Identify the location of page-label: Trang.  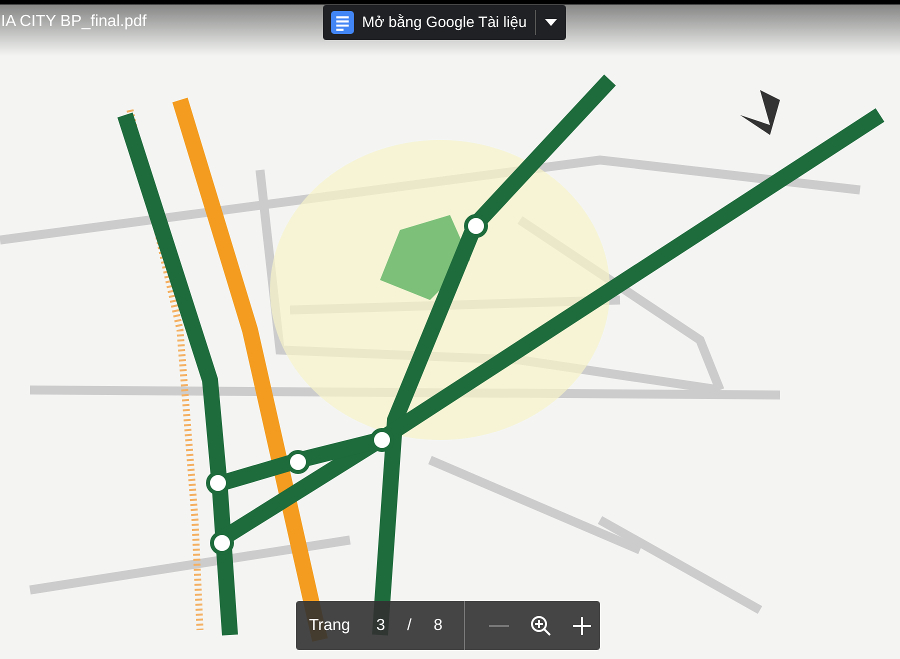
(329, 625).